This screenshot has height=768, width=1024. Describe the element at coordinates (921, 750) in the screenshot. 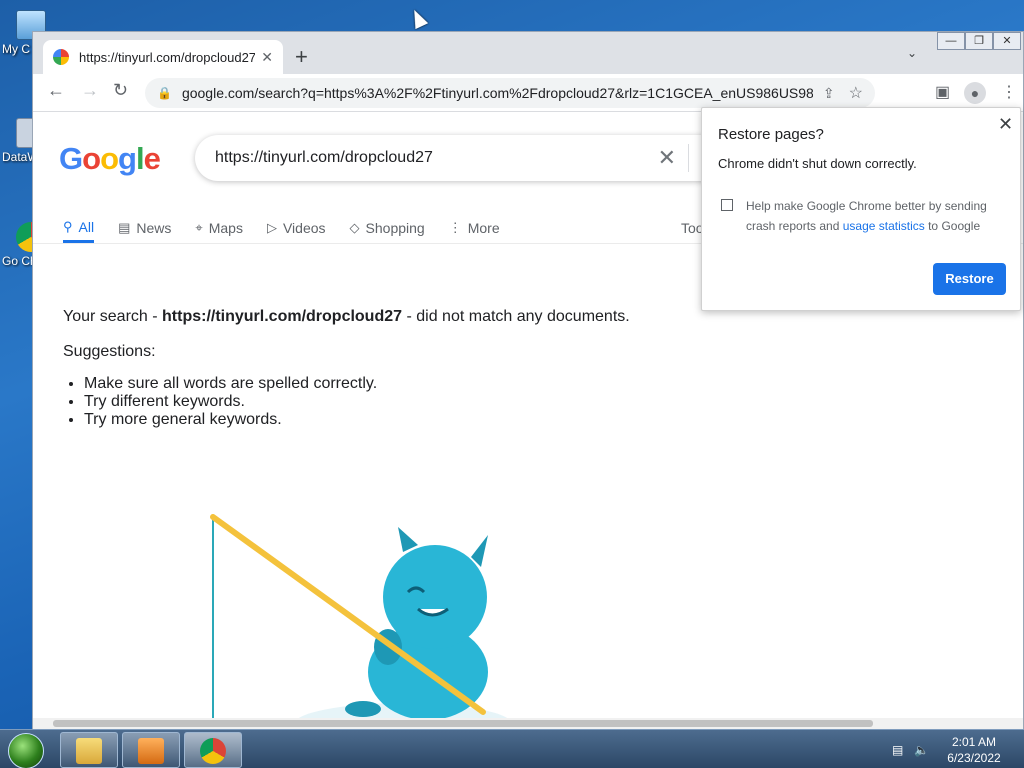

I see `volume-icon: 🔈` at that location.